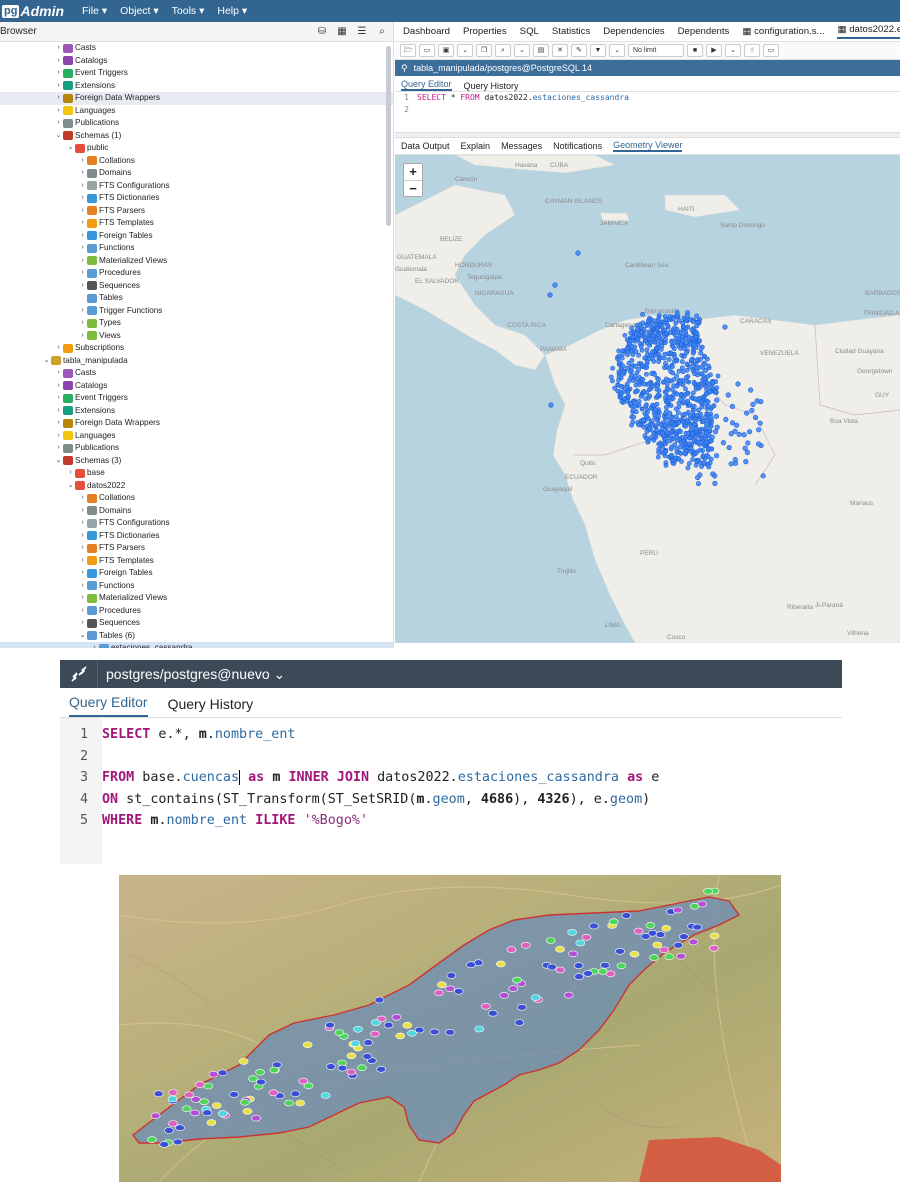 The image size is (900, 1200). Describe the element at coordinates (196, 636) in the screenshot. I see `tree-node: ⌄ Tables (6)` at that location.